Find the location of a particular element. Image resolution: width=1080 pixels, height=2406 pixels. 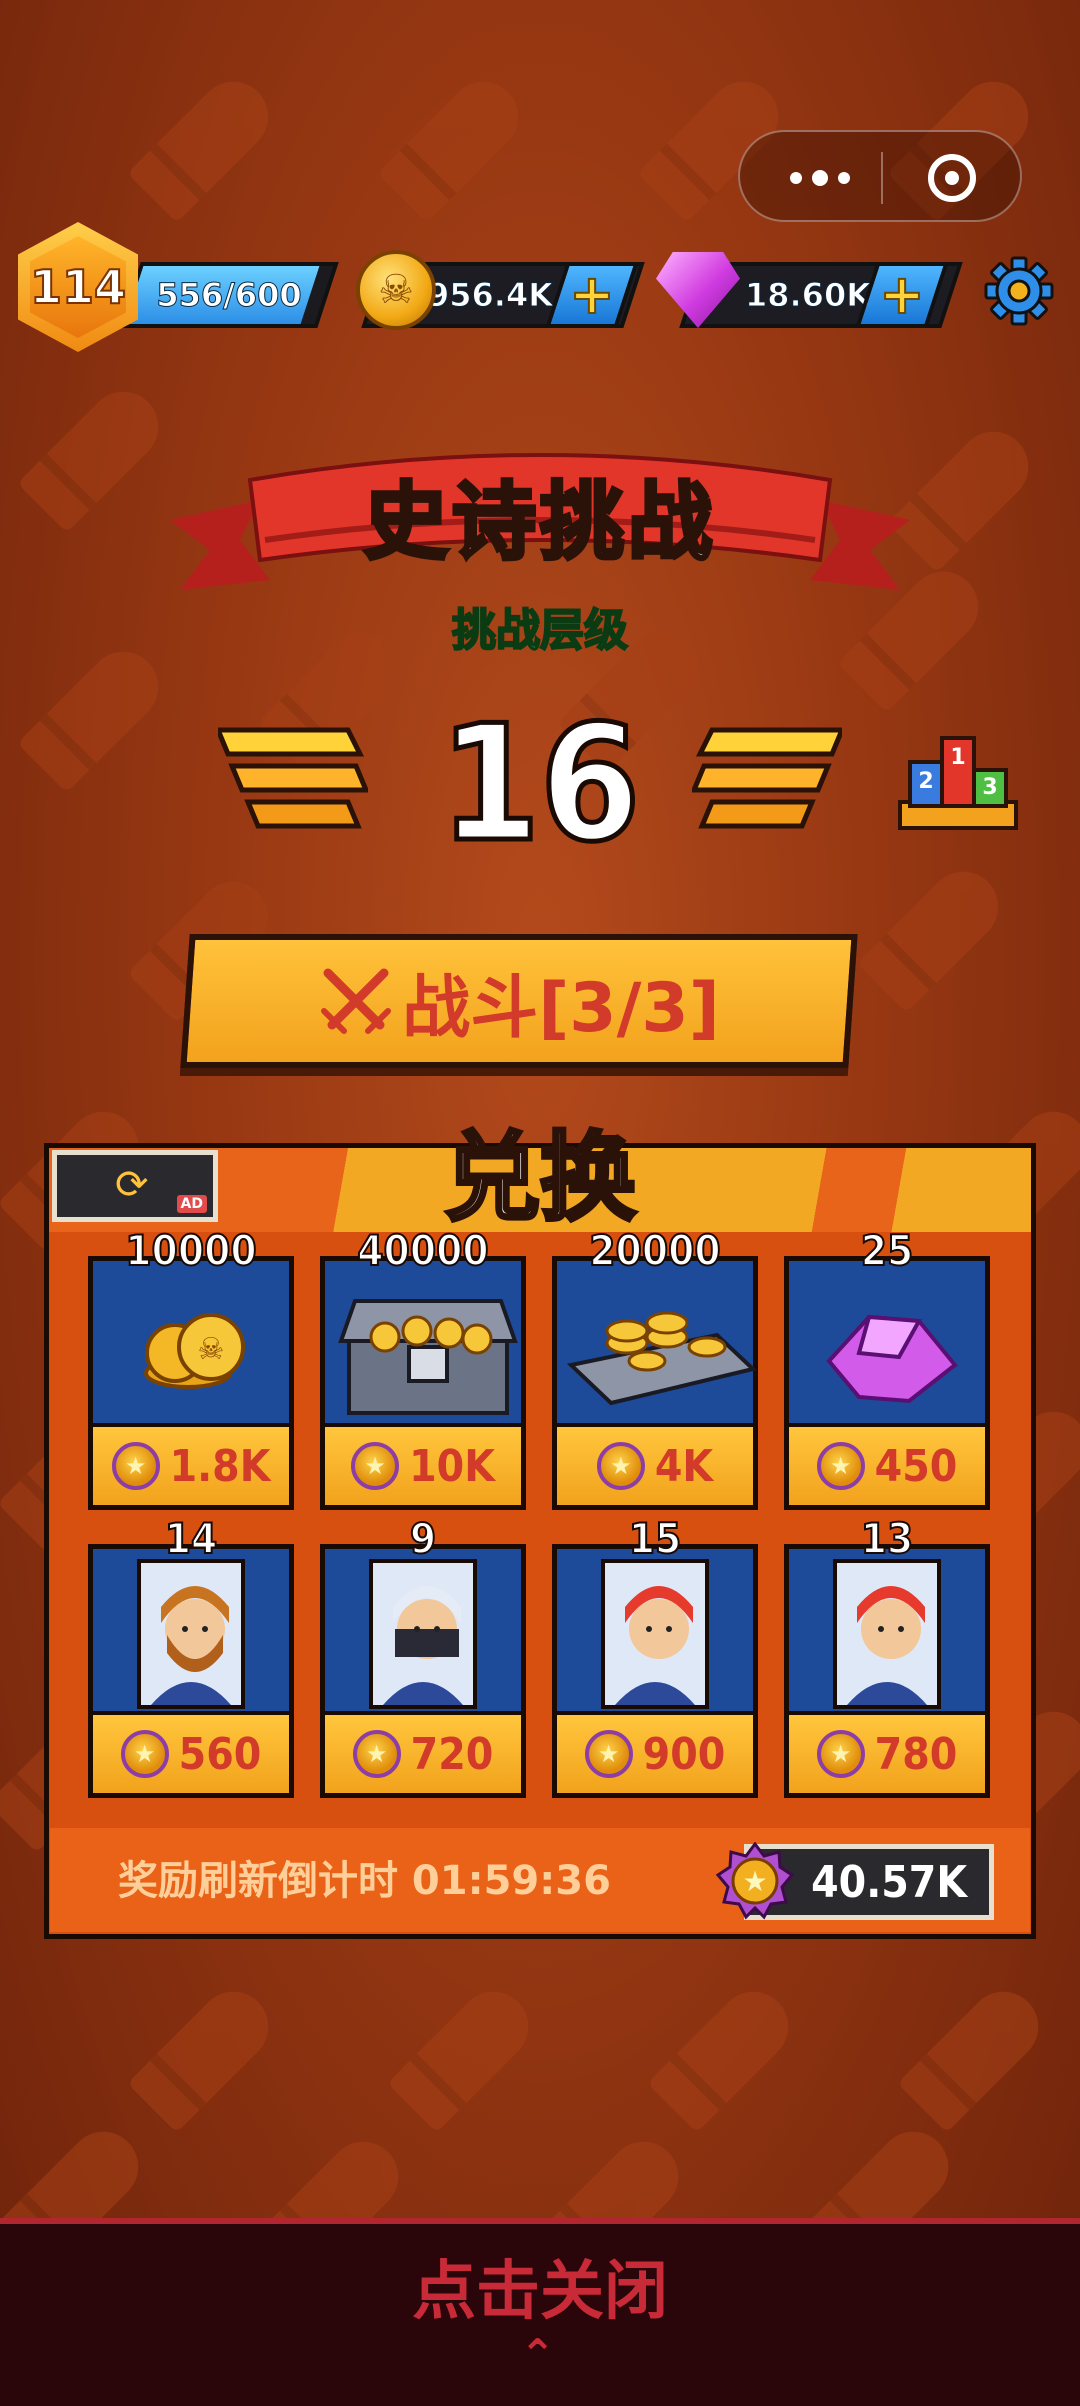

chevron-up-icon: ⌃ is located at coordinates (538, 2354).